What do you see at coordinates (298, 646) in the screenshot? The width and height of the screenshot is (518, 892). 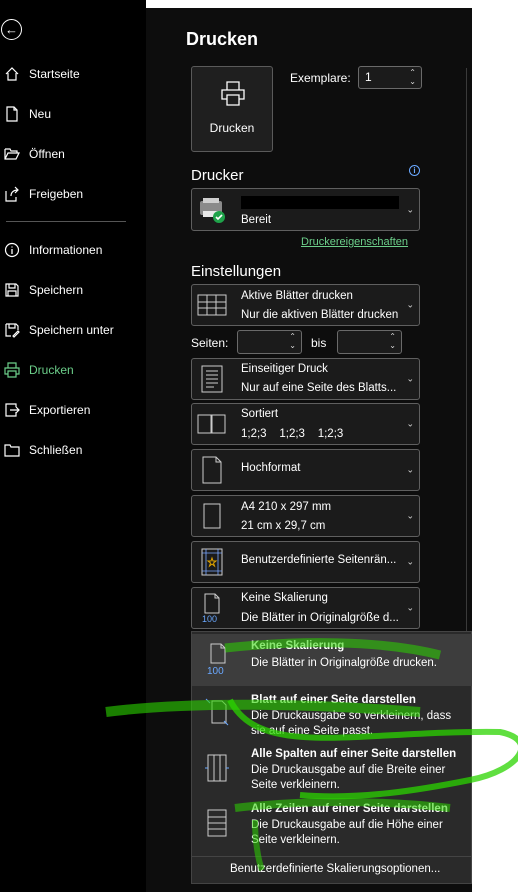 I see `option-title: Keine Skalierung` at bounding box center [298, 646].